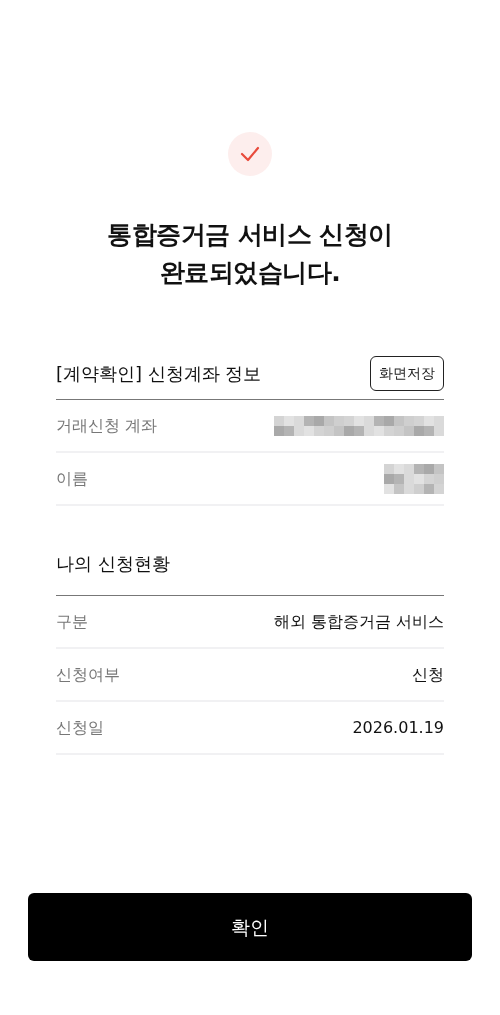 This screenshot has height=1015, width=500. Describe the element at coordinates (250, 254) in the screenshot. I see `page-title: 통합증거금 서비스 신청이 완료되었습니다.` at that location.